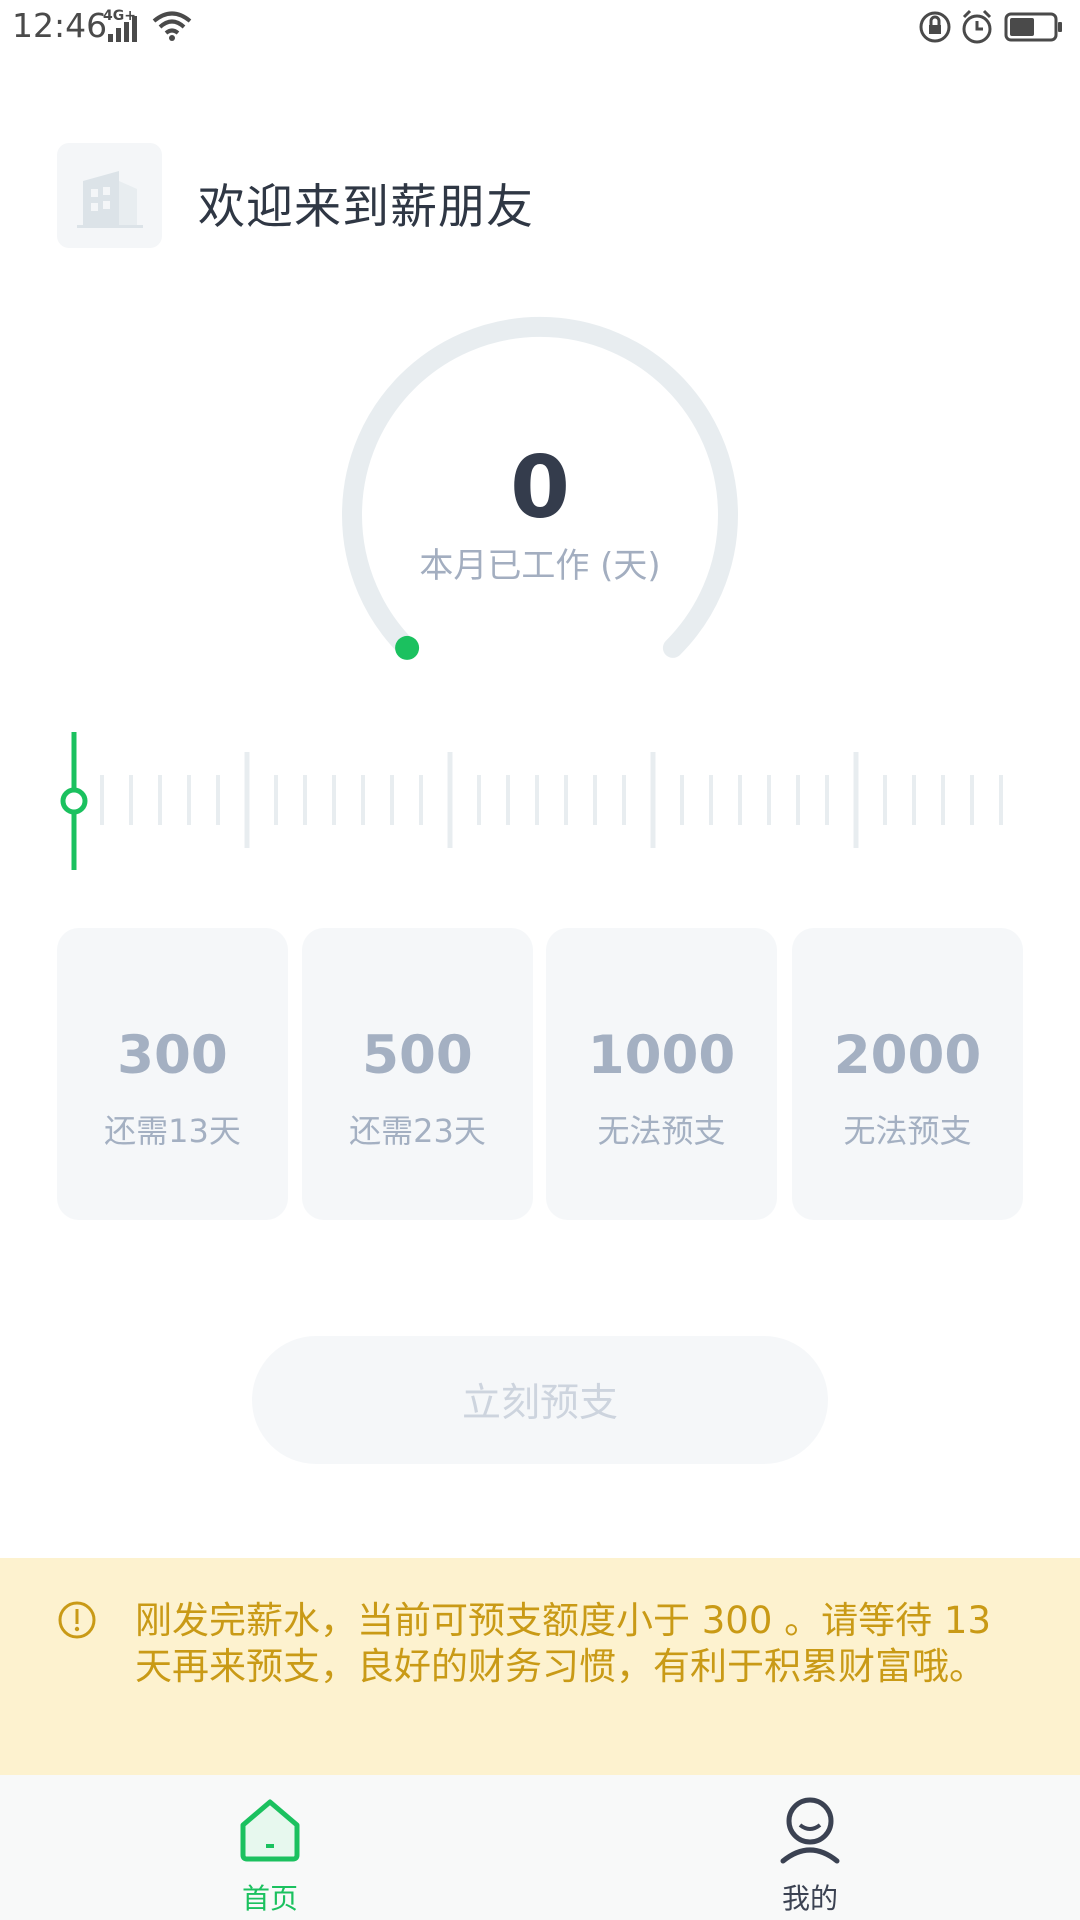 The image size is (1080, 1920). Describe the element at coordinates (366, 207) in the screenshot. I see `welcome-title: 欢迎来到薪朋友` at that location.